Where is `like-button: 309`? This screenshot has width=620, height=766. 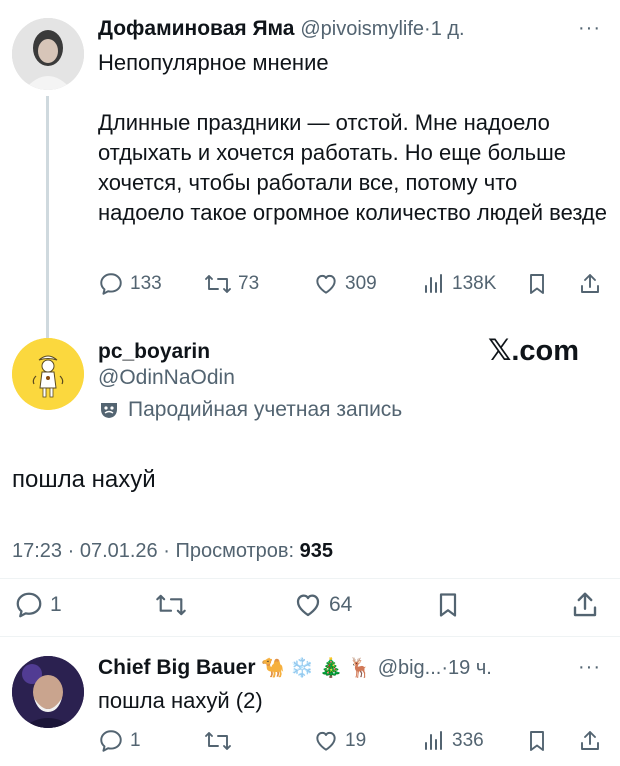
like-button: 309 is located at coordinates (345, 284).